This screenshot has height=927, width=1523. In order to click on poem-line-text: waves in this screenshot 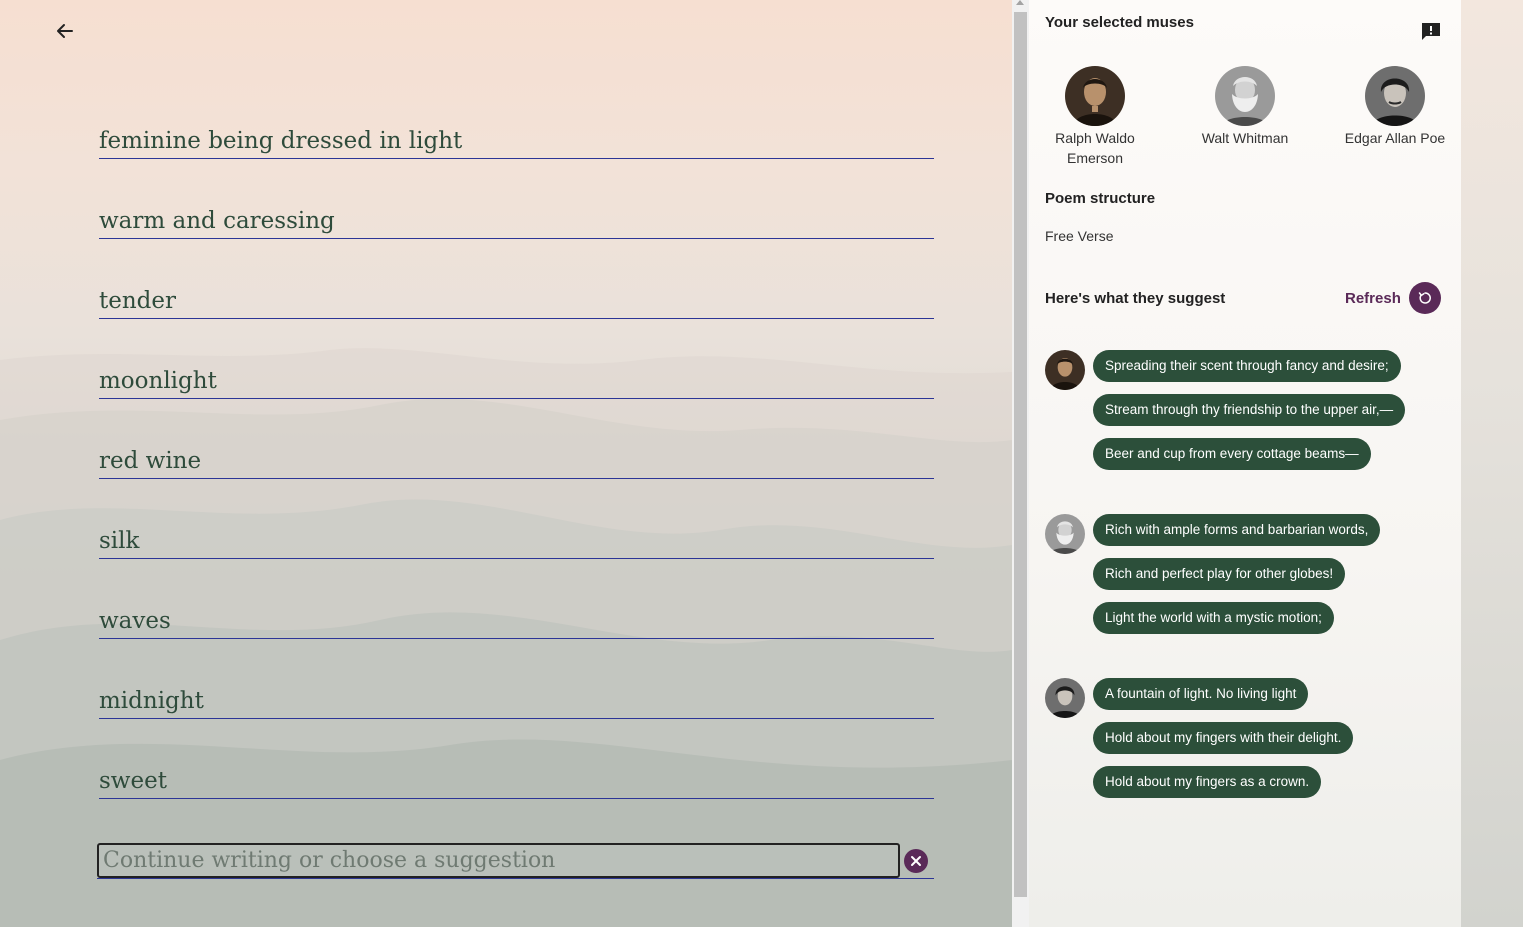, I will do `click(135, 621)`.